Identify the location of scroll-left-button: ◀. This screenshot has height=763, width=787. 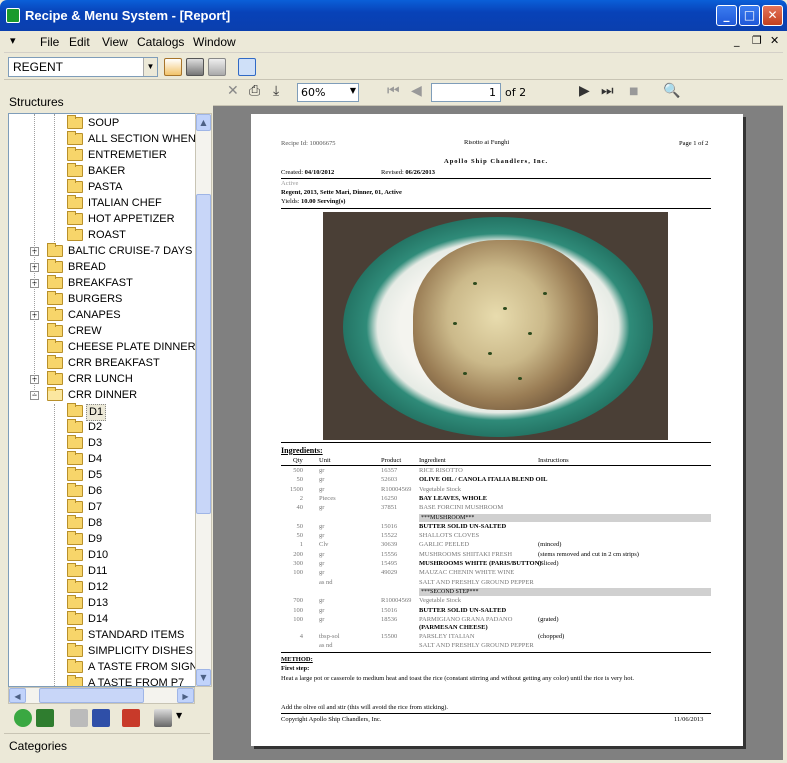
(17, 695).